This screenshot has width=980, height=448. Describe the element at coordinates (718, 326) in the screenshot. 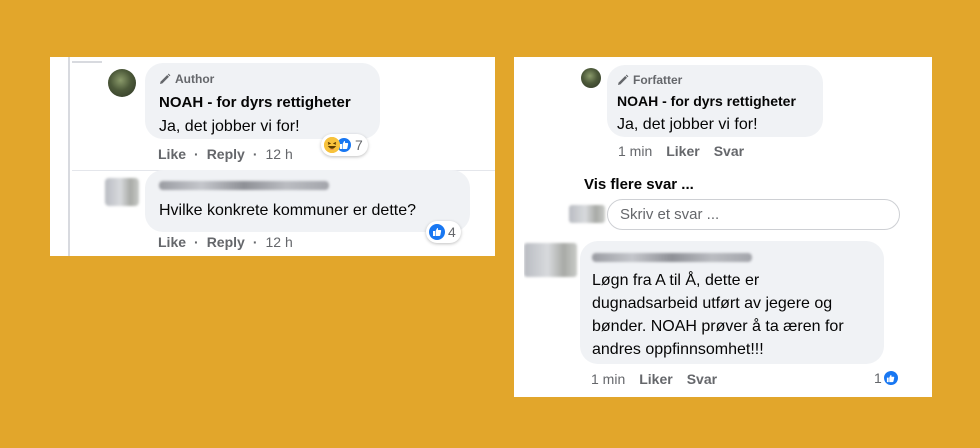

I see `comment-text-line: bønder. NOAH prøver å ta æren for` at that location.